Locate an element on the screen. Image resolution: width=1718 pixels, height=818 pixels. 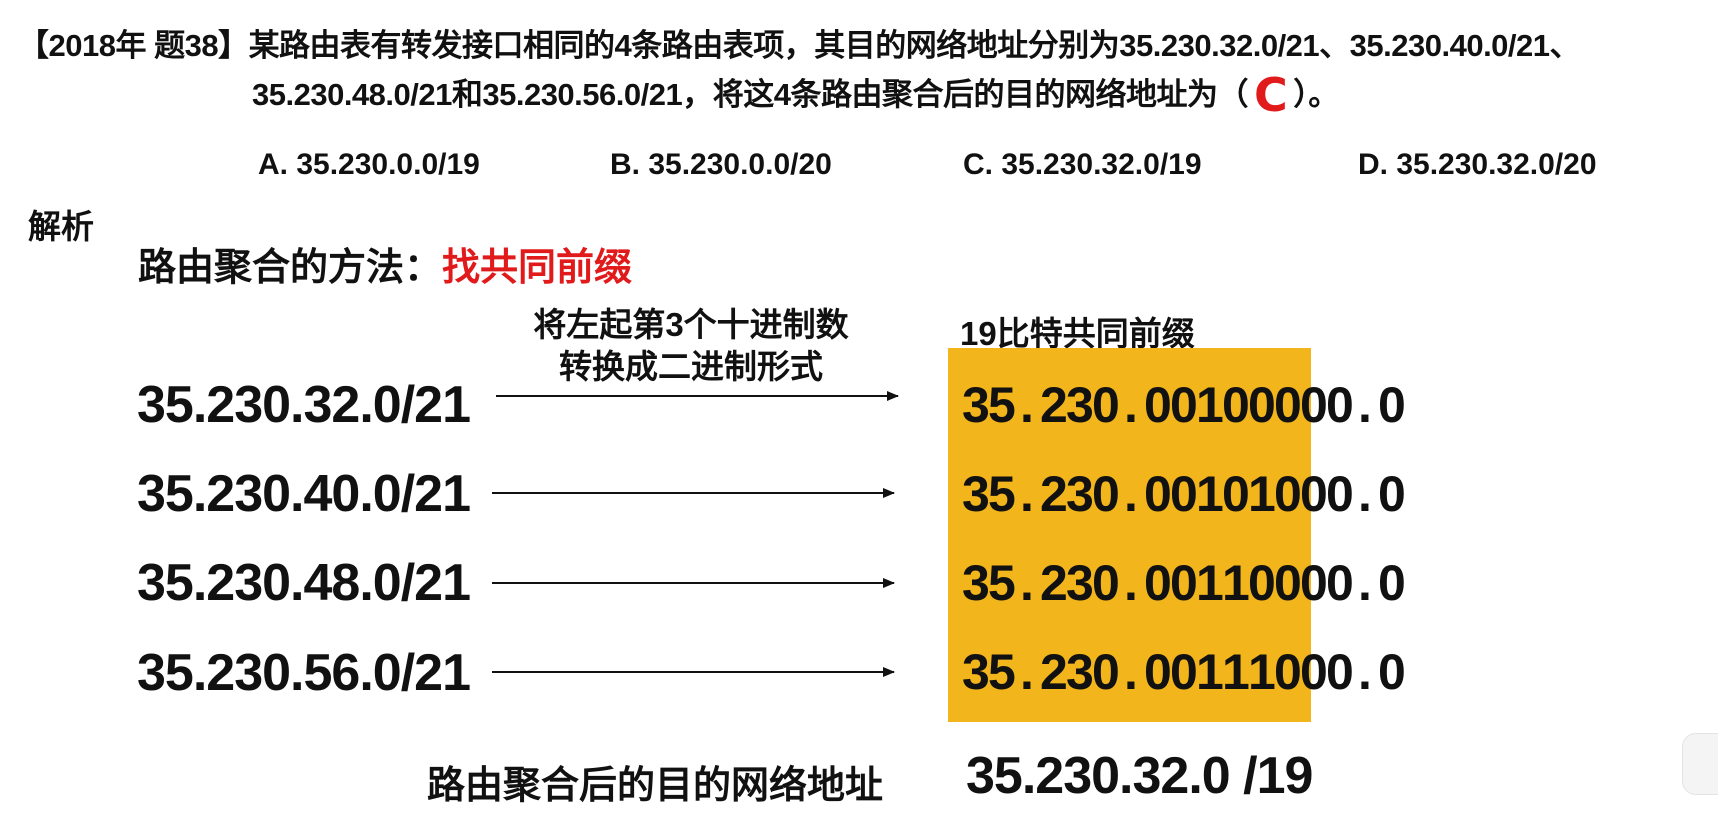
route-binary-3: 35. 230. 00110000. 0 is located at coordinates (1184, 583).